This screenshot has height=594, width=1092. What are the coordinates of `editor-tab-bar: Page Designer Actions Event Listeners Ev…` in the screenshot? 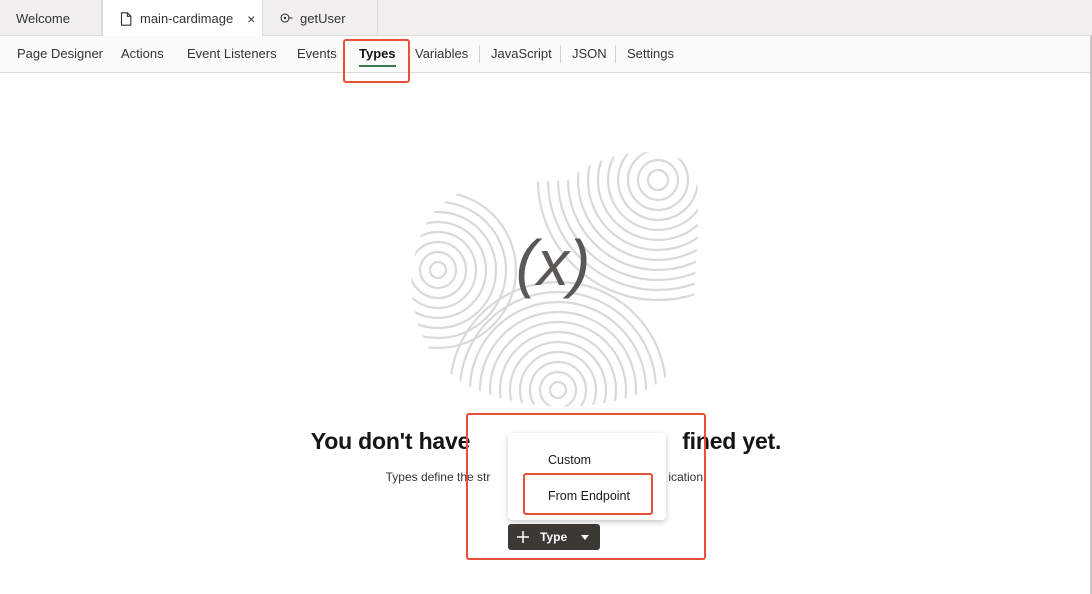 It's located at (546, 54).